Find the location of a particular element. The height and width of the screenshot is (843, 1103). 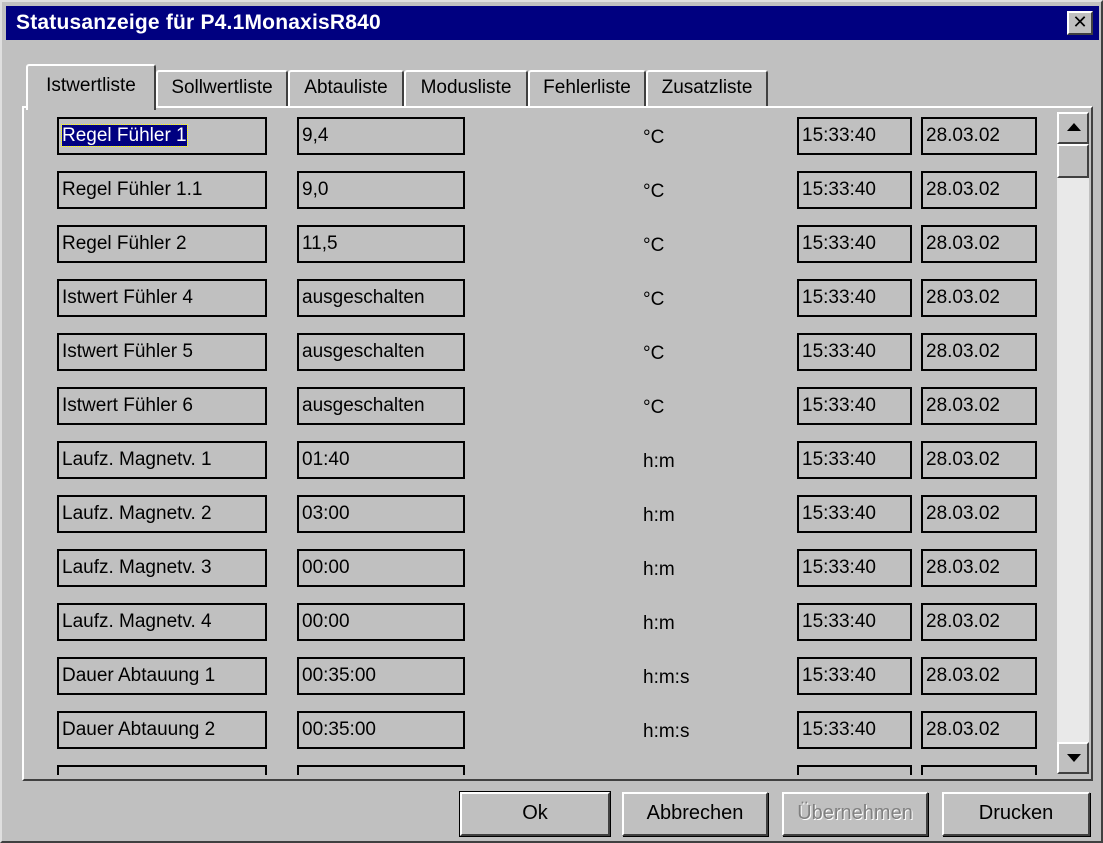

parameter-name-field: Regel Fühler 1.1 is located at coordinates (162, 190).